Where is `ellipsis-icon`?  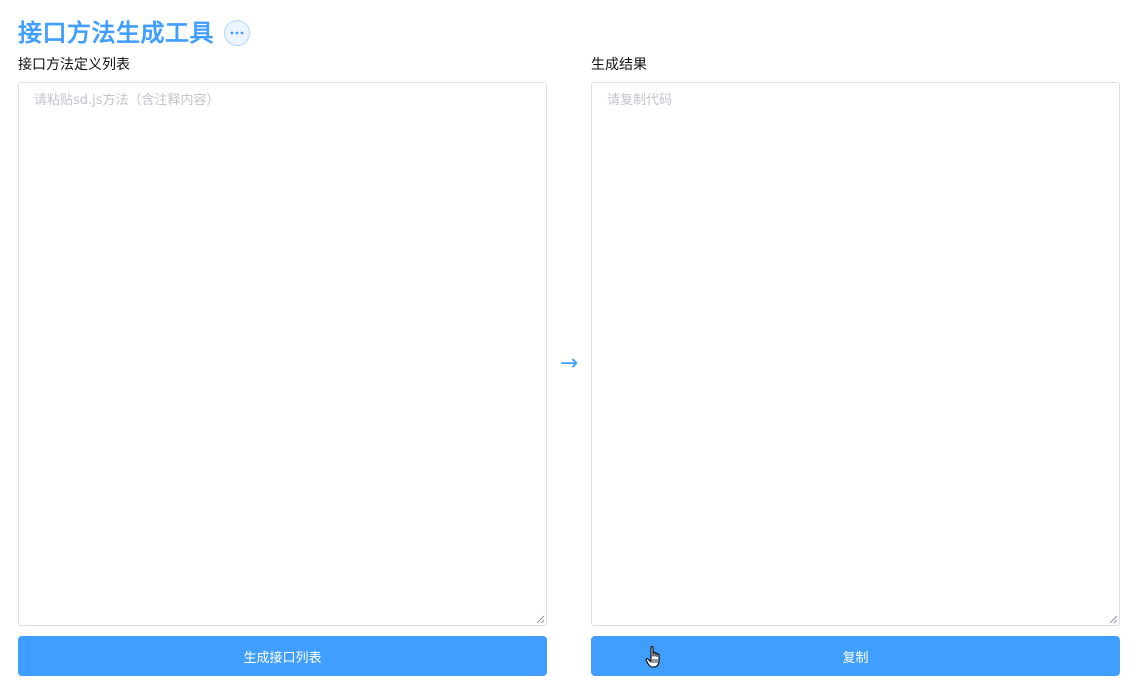
ellipsis-icon is located at coordinates (237, 33).